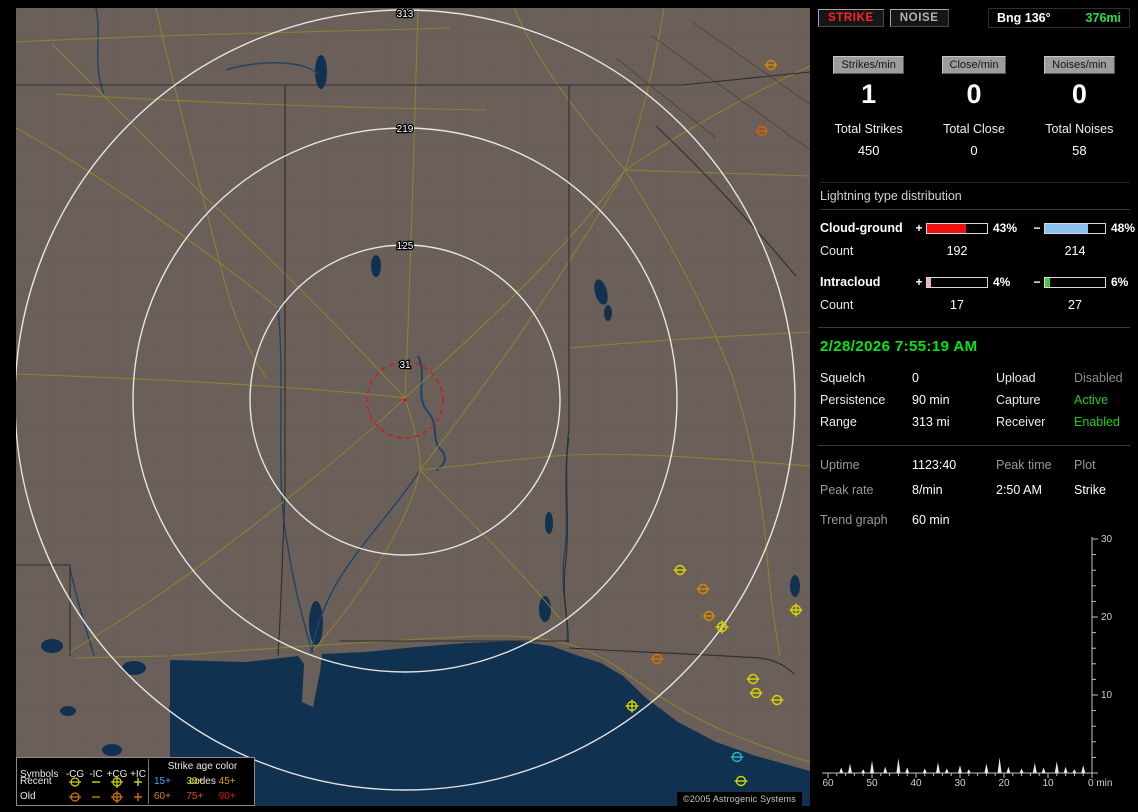  I want to click on svg-text: 60, so click(828, 783).